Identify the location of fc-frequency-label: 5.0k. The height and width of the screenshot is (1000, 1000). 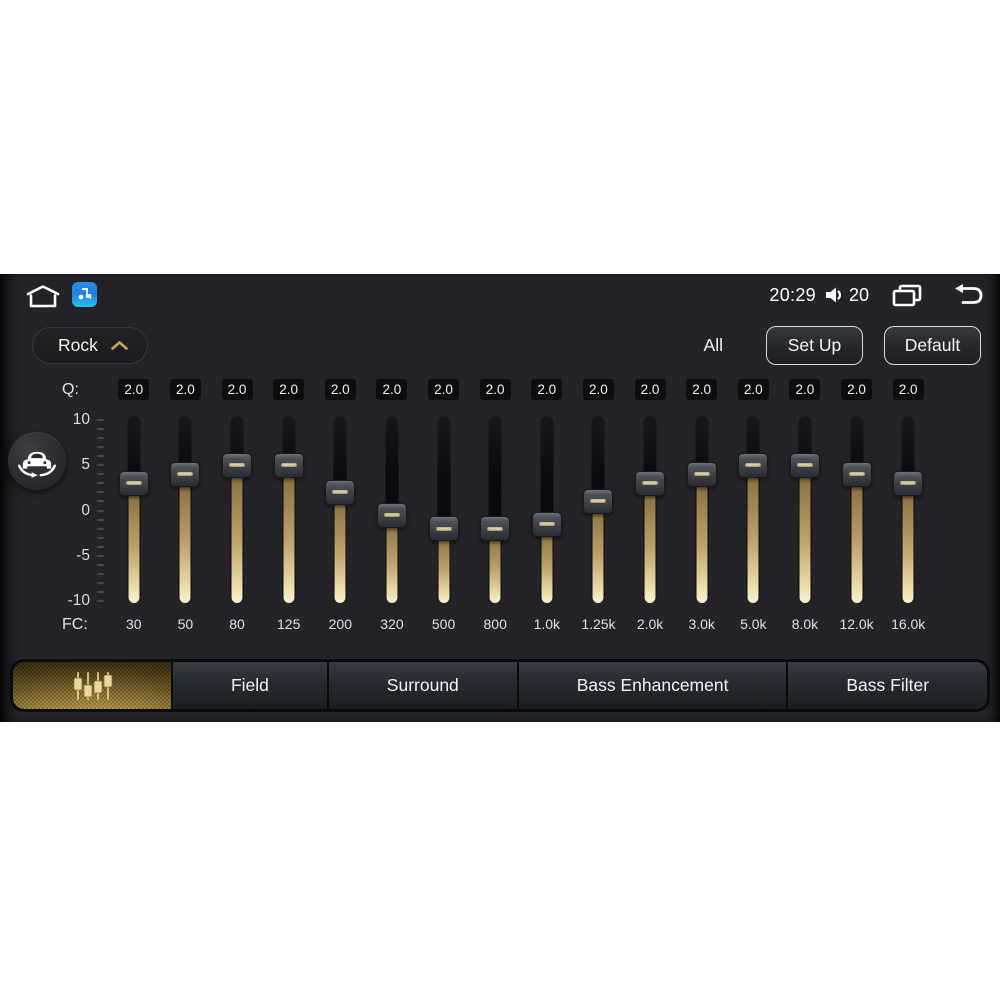
(753, 624).